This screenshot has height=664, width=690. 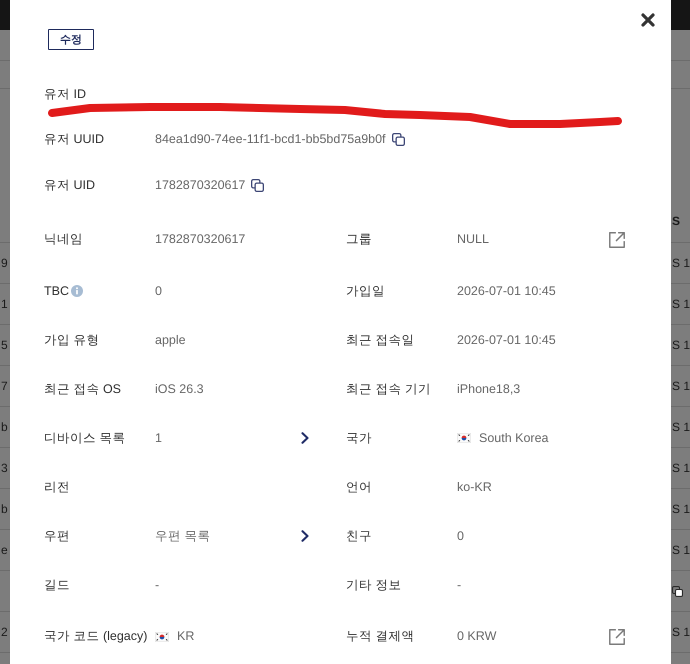 I want to click on field-label: 누적 결제액, so click(x=380, y=637).